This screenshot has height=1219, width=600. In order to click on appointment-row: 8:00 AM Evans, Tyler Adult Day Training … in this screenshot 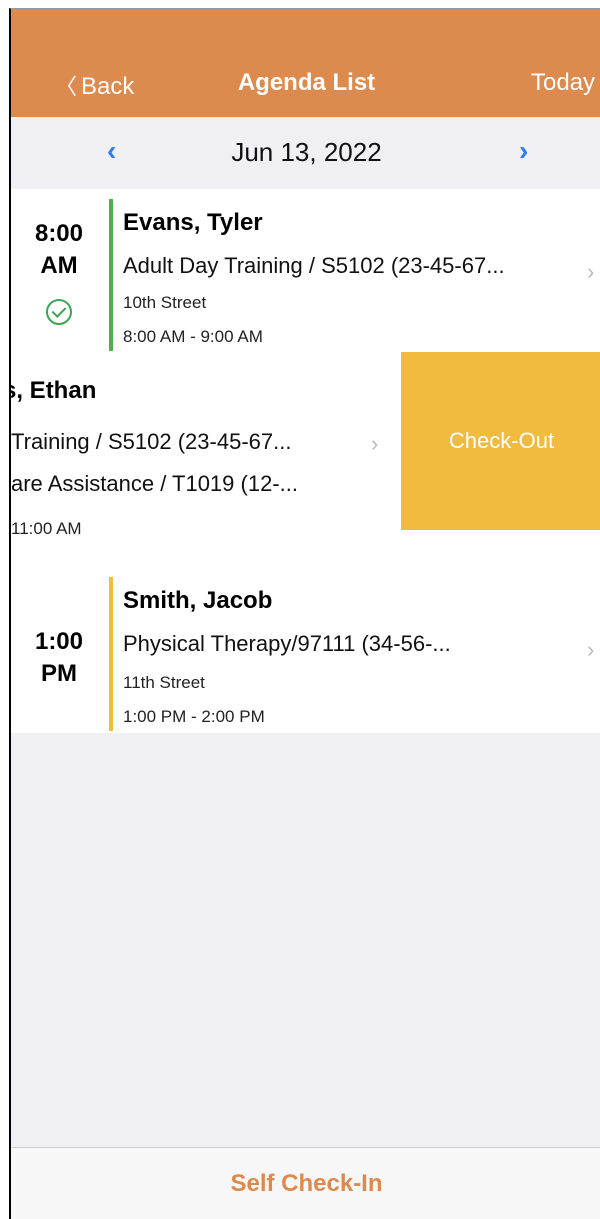, I will do `click(305, 270)`.